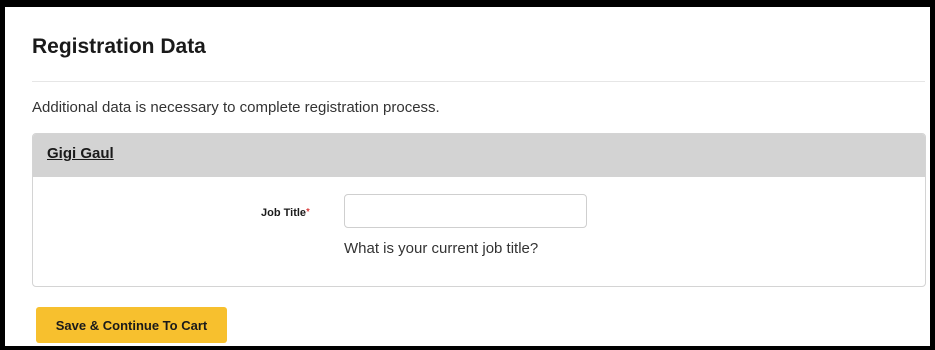 The height and width of the screenshot is (350, 935). Describe the element at coordinates (465, 211) in the screenshot. I see `job-title-input` at that location.